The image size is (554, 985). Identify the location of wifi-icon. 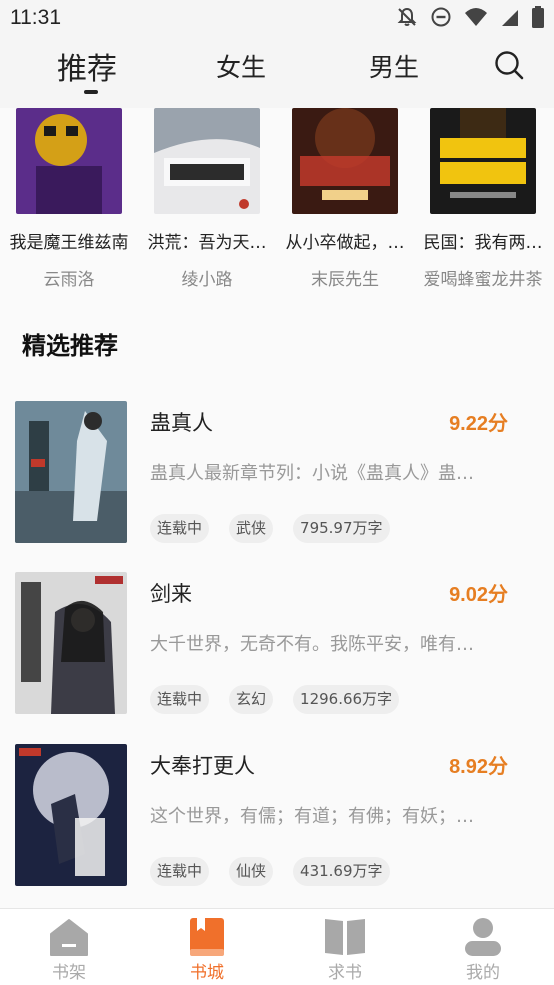
(476, 17).